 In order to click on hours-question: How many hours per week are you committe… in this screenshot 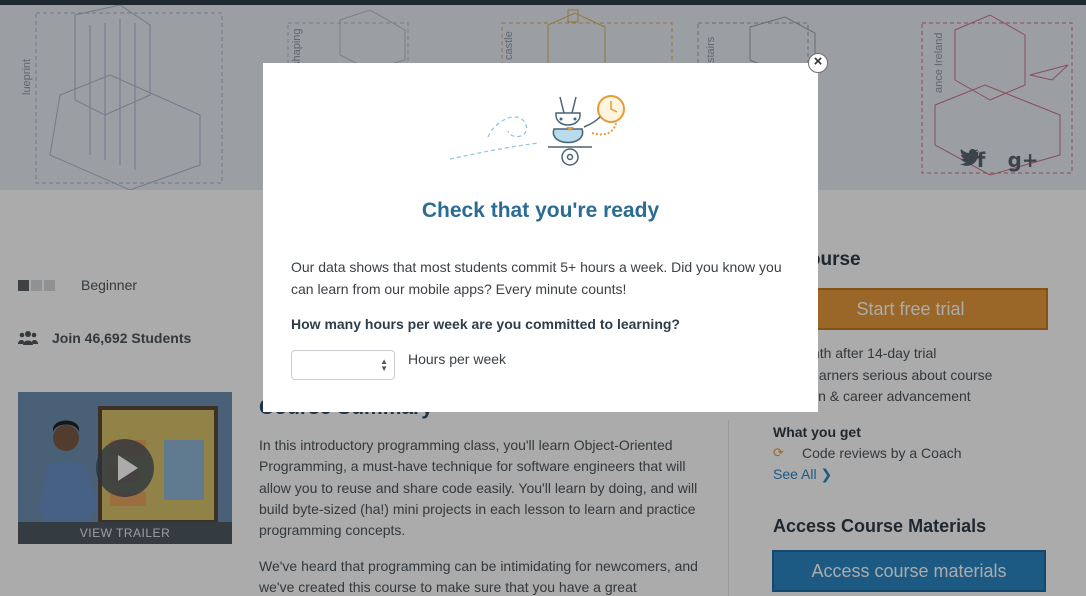, I will do `click(485, 324)`.